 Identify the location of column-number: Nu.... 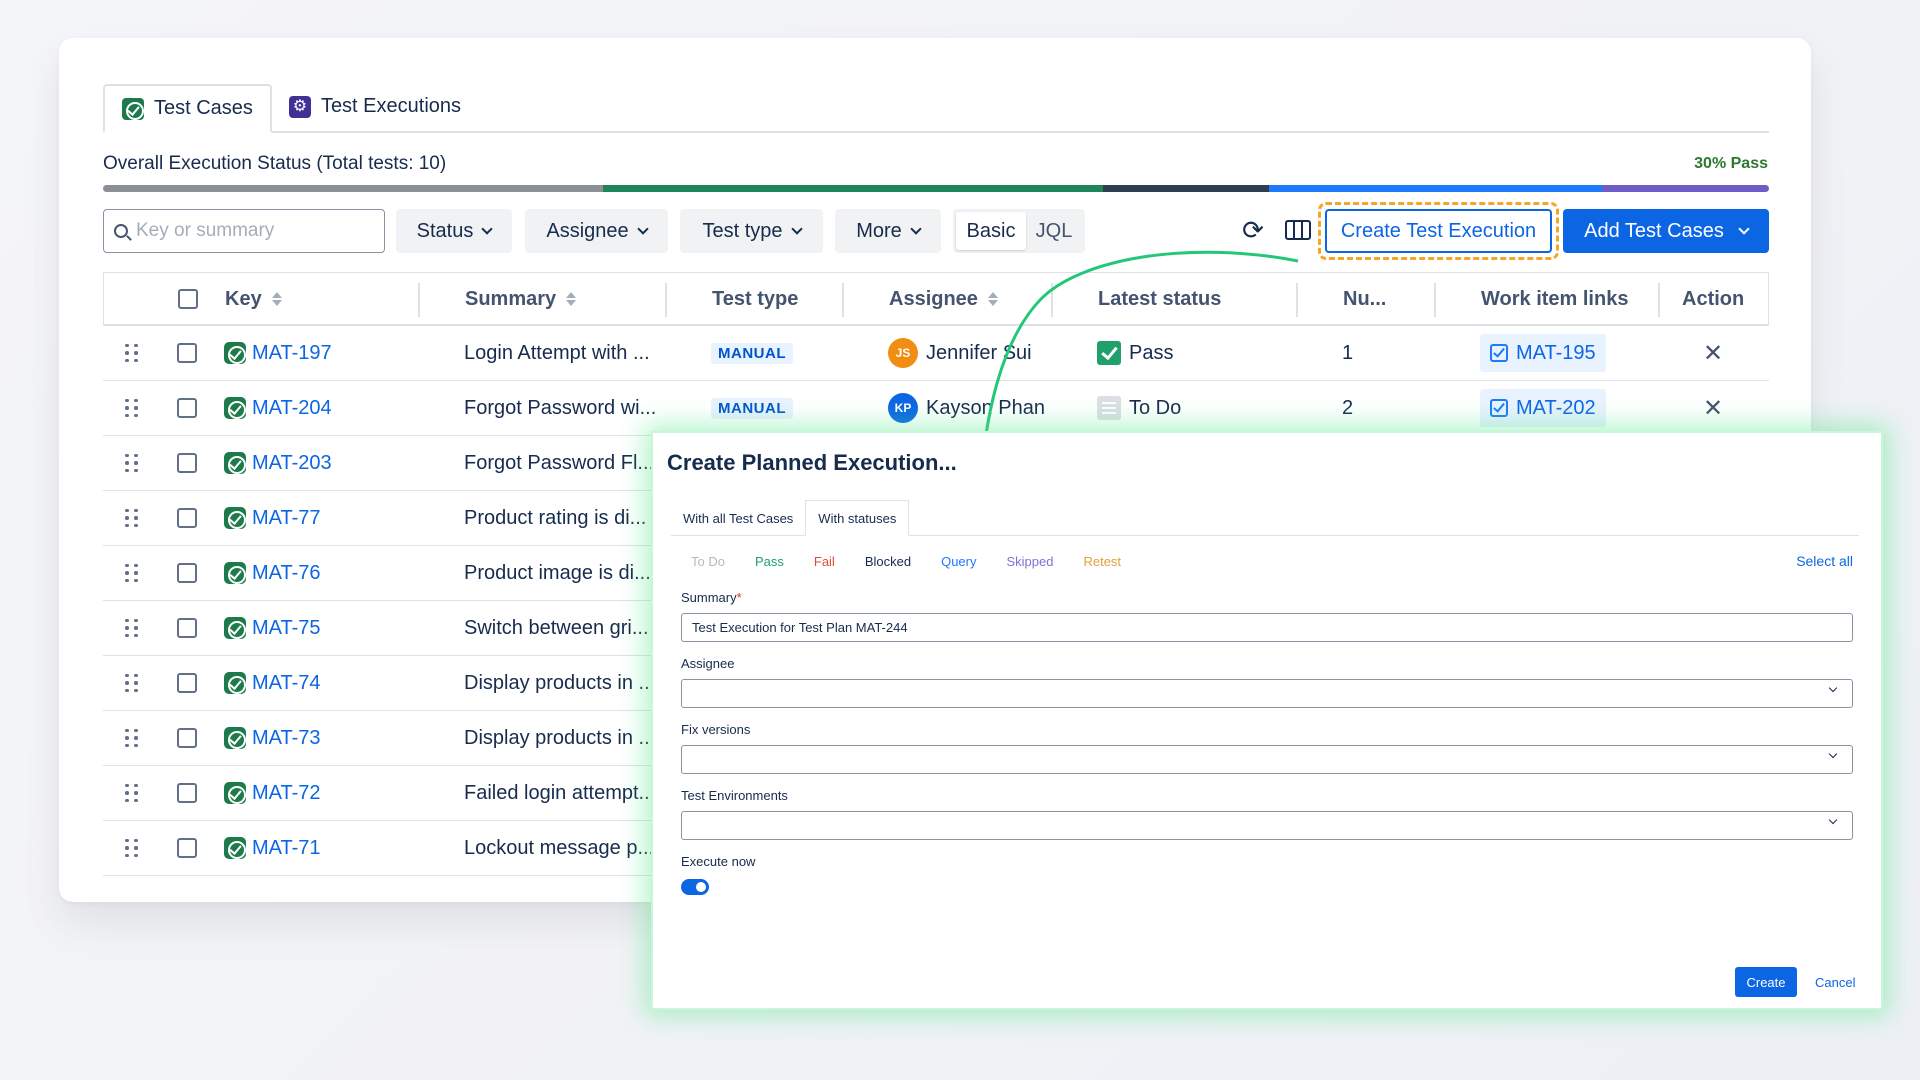
(1364, 299).